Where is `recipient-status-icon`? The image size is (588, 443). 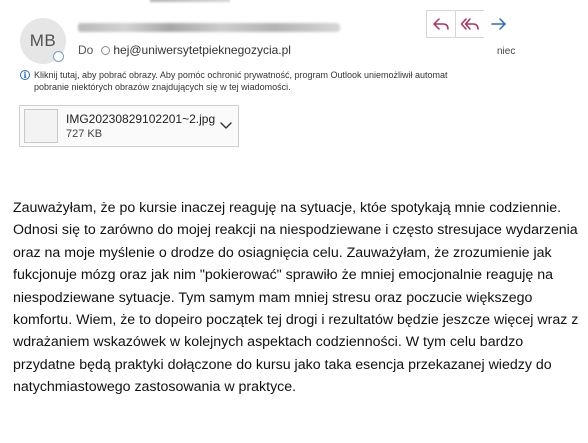 recipient-status-icon is located at coordinates (106, 50).